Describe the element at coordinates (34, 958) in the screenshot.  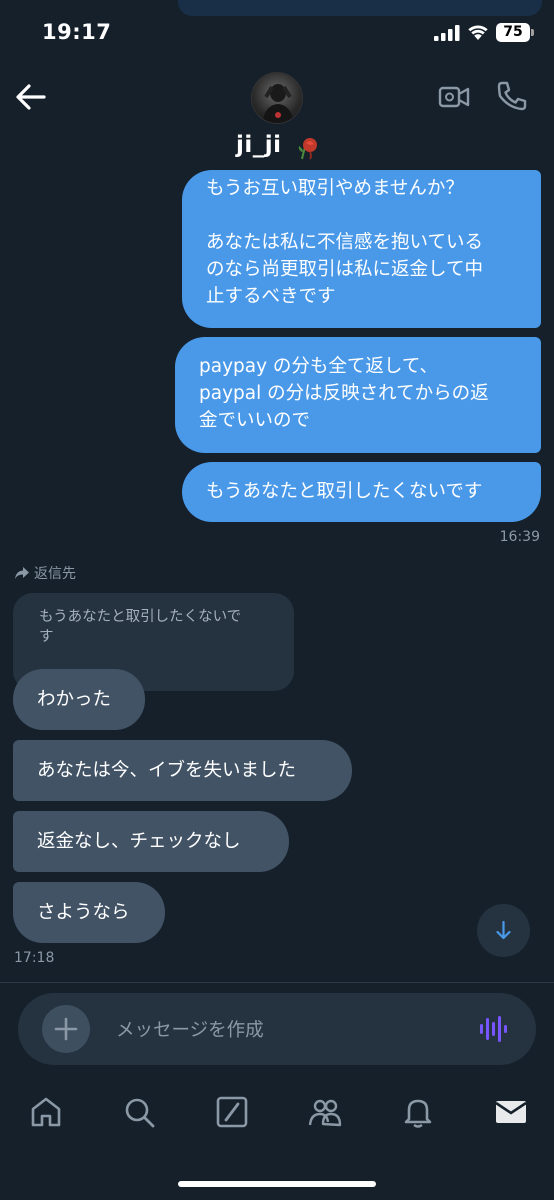
I see `received-timestamp: 17:18` at that location.